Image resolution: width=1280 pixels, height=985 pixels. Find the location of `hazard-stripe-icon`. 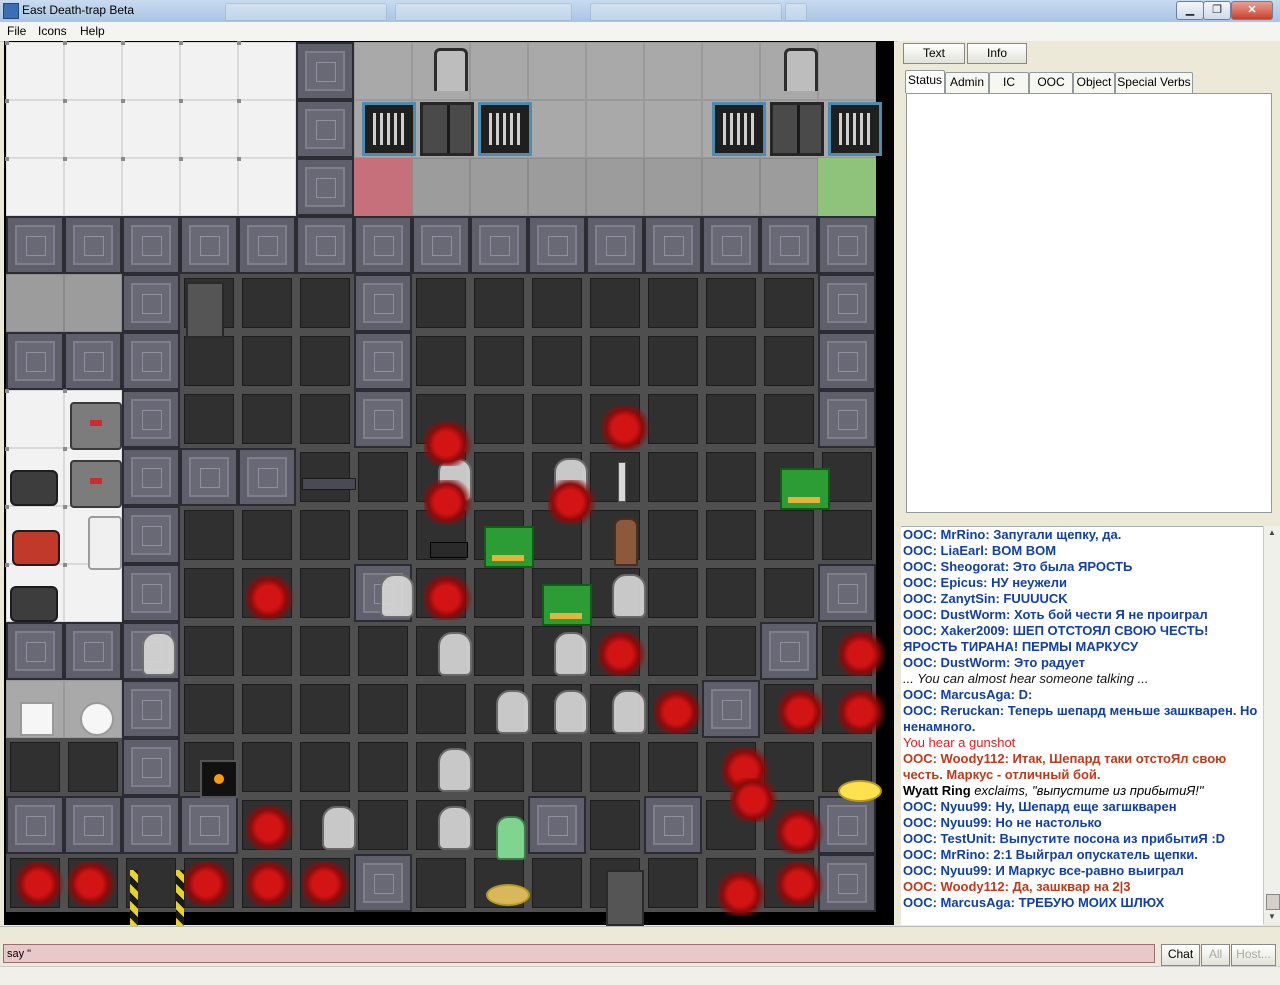

hazard-stripe-icon is located at coordinates (134, 898).